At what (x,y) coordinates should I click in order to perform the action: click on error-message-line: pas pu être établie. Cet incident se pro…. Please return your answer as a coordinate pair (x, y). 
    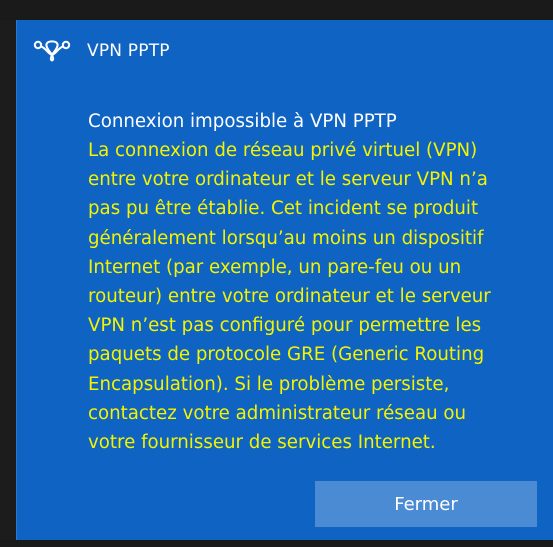
    Looking at the image, I should click on (283, 209).